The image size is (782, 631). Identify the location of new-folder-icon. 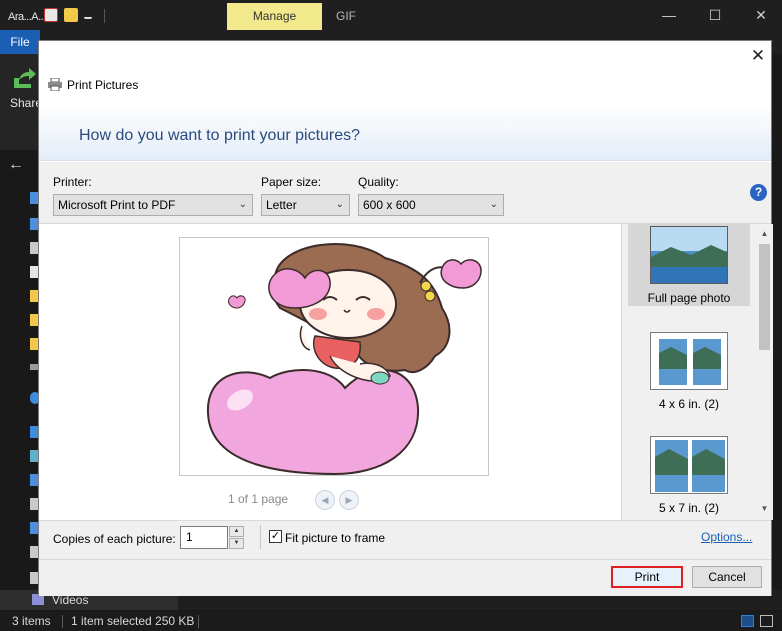
(71, 15).